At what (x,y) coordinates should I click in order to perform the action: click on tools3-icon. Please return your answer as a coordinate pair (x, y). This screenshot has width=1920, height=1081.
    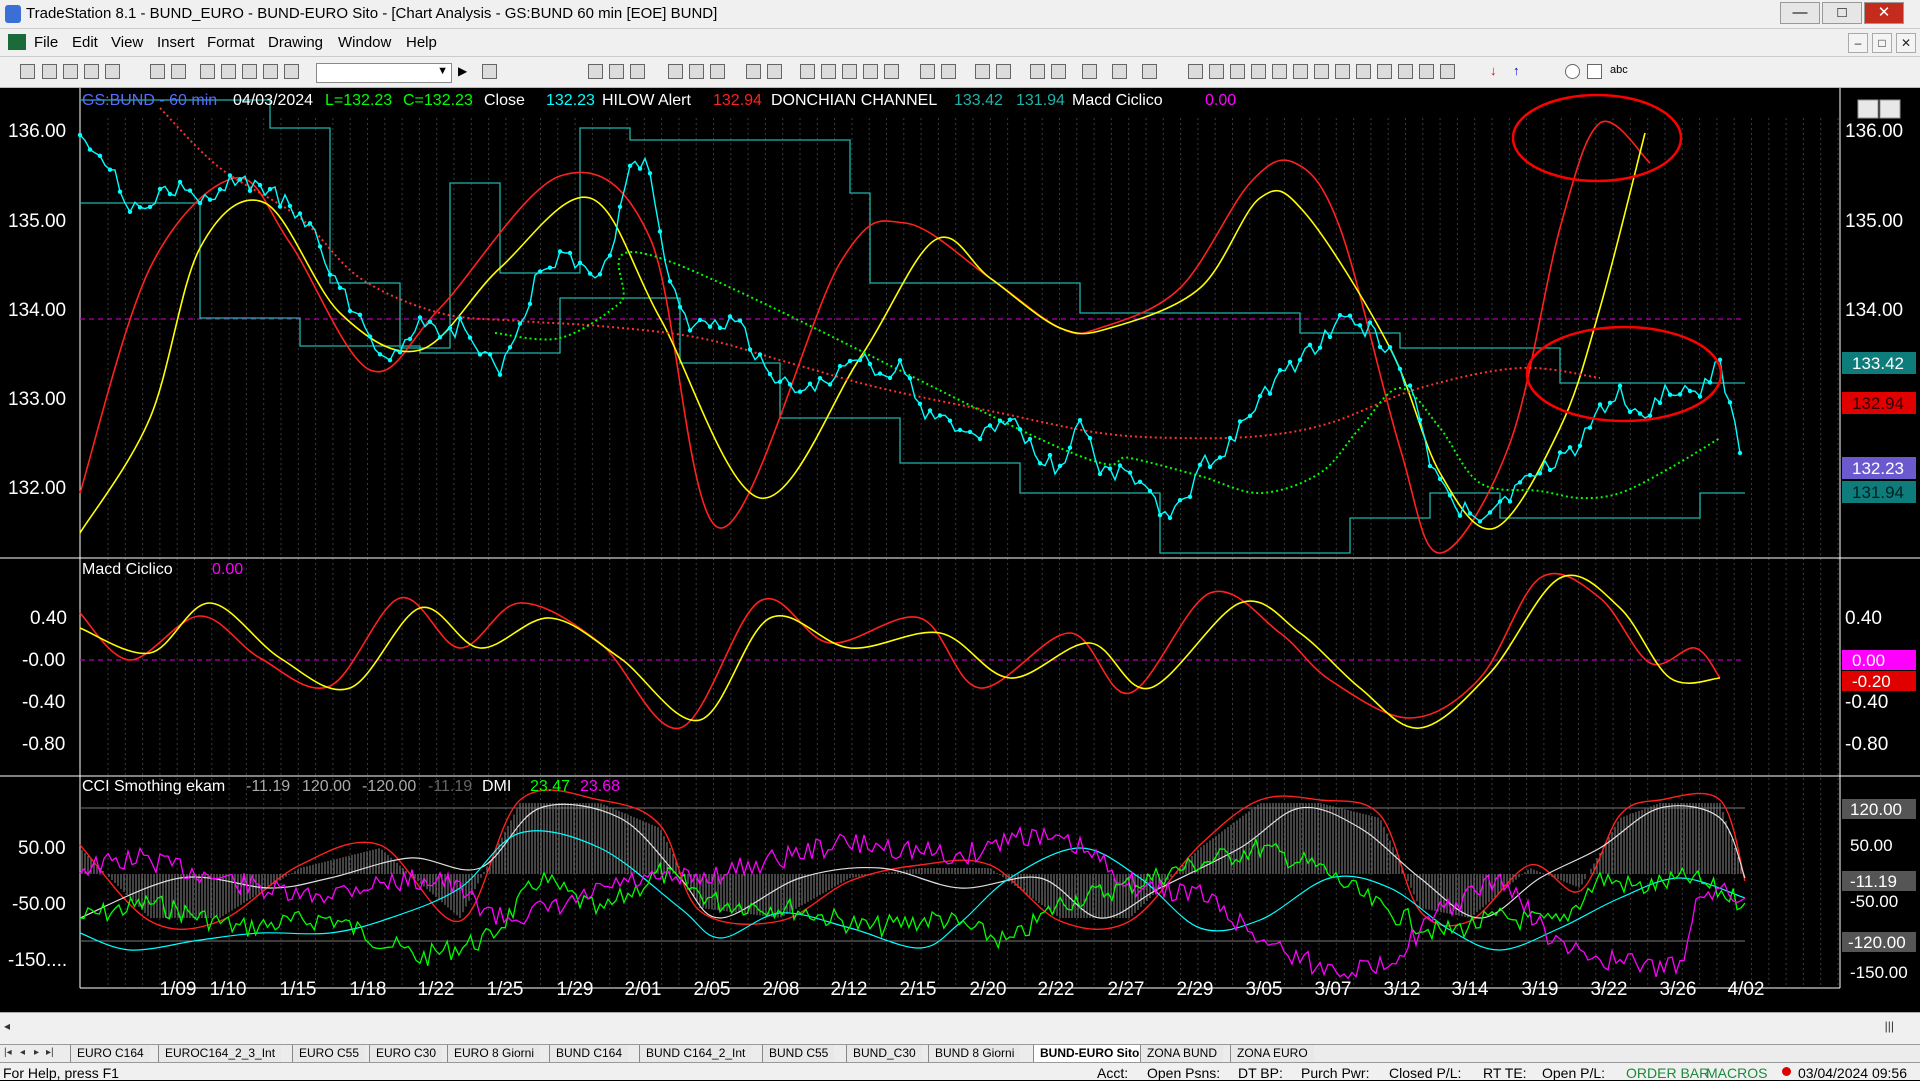
    Looking at the image, I should click on (1149, 71).